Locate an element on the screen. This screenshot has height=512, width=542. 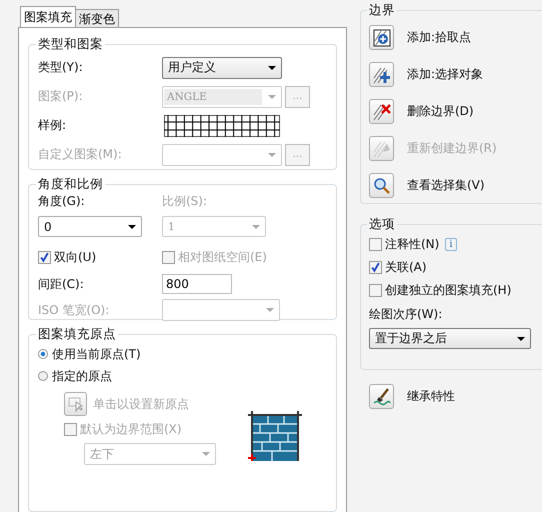
group-title: 边界 is located at coordinates (382, 10).